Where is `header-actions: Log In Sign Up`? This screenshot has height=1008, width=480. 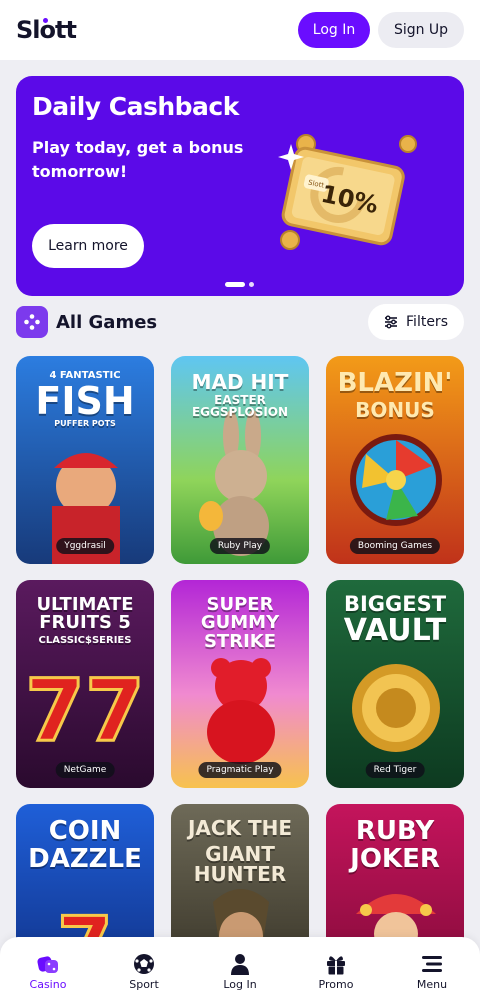 header-actions: Log In Sign Up is located at coordinates (381, 30).